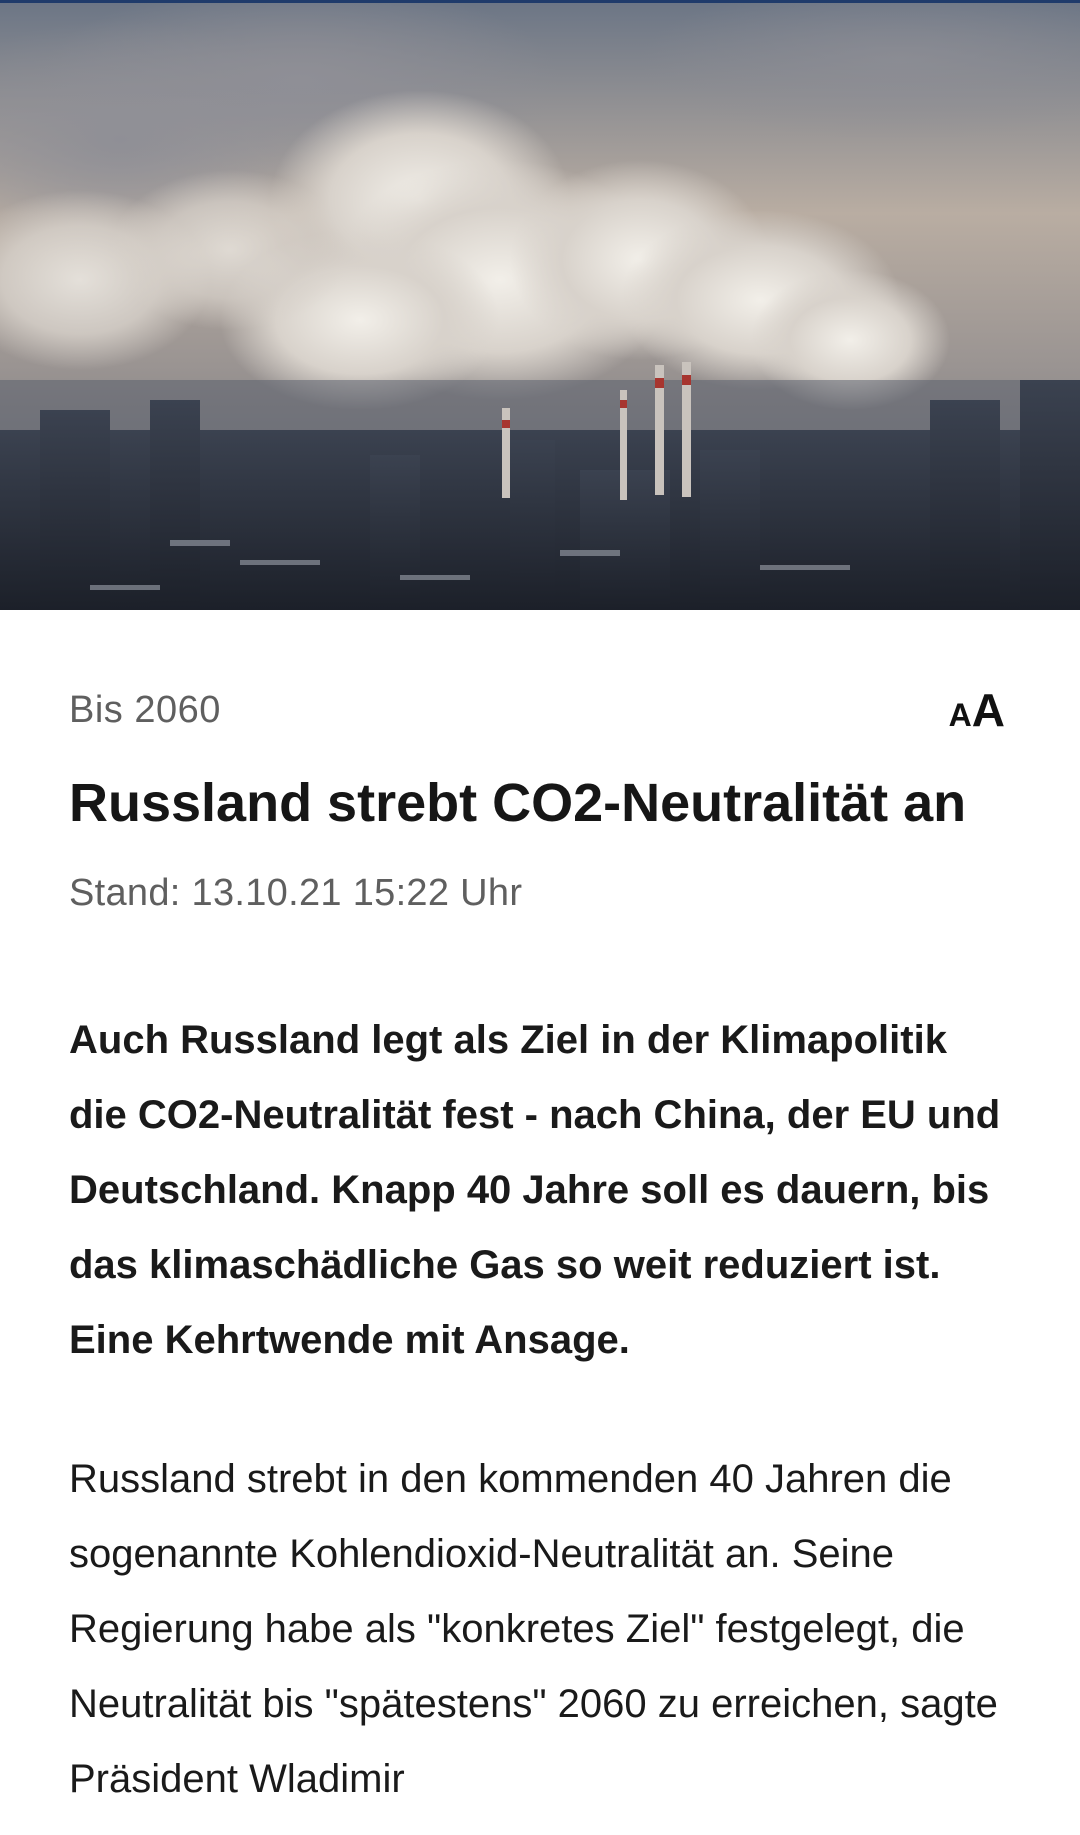  What do you see at coordinates (540, 710) in the screenshot?
I see `kicker-row: Bis 2060 A A` at bounding box center [540, 710].